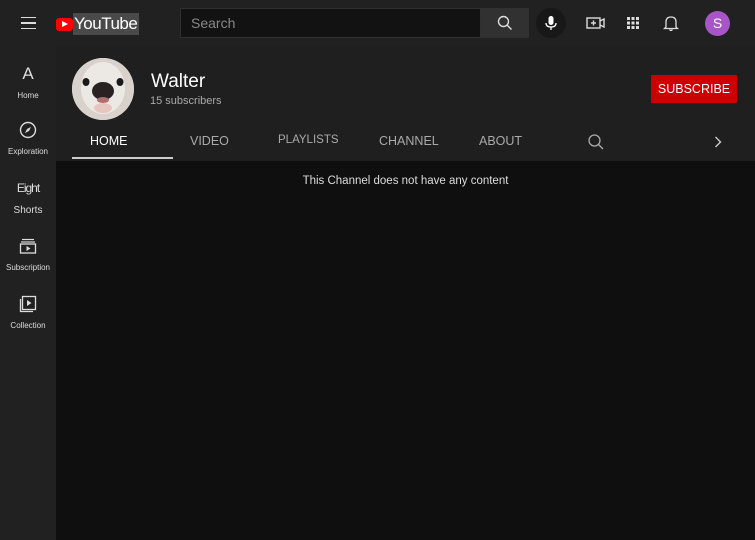  Describe the element at coordinates (500, 147) in the screenshot. I see `tab-about: ABOUT` at that location.